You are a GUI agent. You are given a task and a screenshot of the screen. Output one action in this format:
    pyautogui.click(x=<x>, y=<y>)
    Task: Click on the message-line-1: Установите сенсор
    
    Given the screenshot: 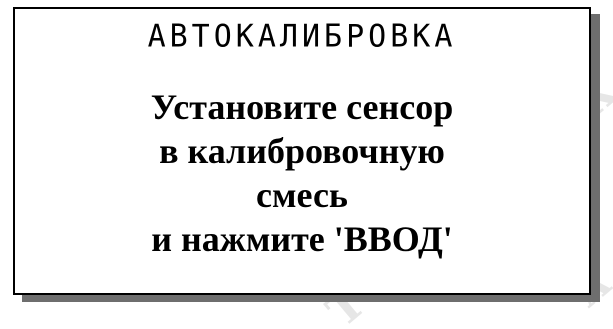 What is the action you would take?
    pyautogui.click(x=302, y=107)
    